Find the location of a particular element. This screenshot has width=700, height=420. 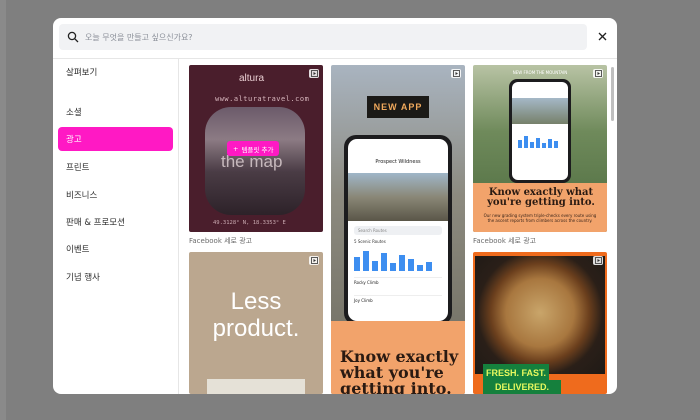

sidebar-item-print: 프린트 is located at coordinates (115, 167).